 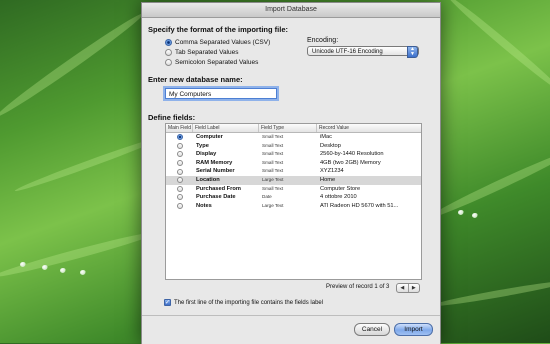 What do you see at coordinates (207, 52) in the screenshot?
I see `radio-label: Tab Separated Values` at bounding box center [207, 52].